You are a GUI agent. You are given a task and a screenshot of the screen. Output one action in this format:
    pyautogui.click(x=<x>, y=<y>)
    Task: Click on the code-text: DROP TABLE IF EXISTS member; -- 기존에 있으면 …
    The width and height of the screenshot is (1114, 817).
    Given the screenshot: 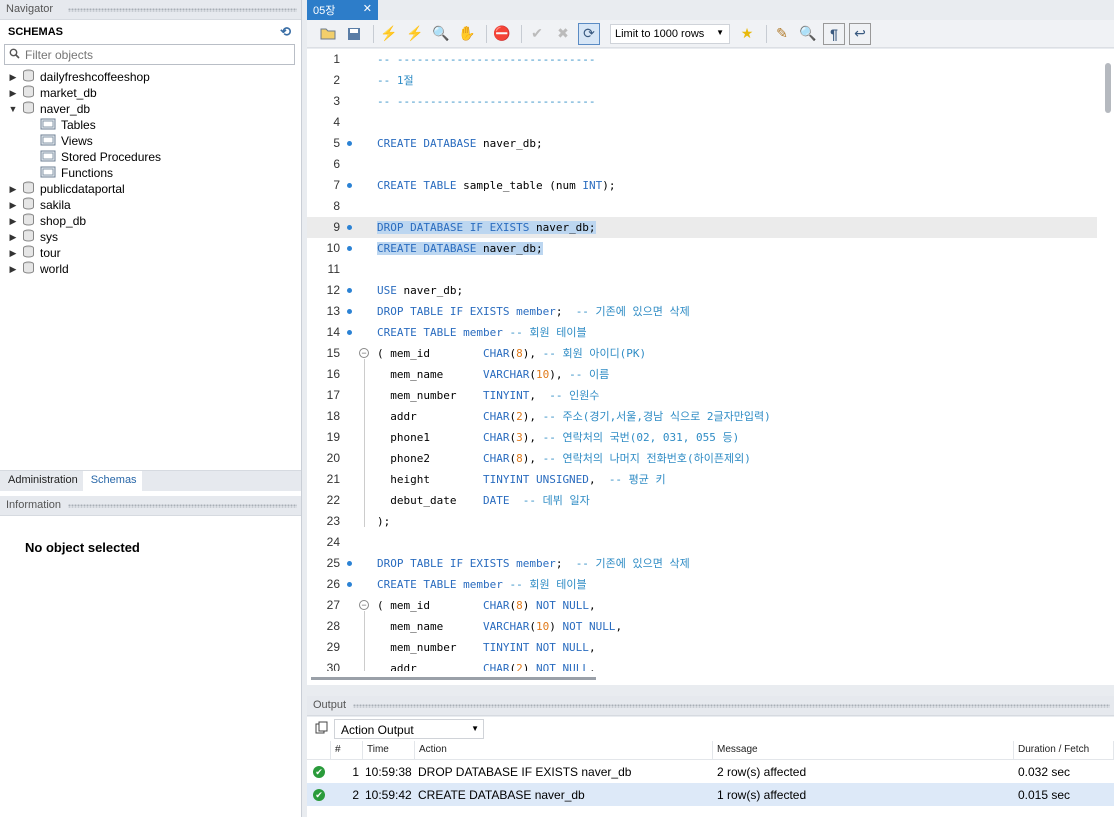 What is the action you would take?
    pyautogui.click(x=533, y=563)
    